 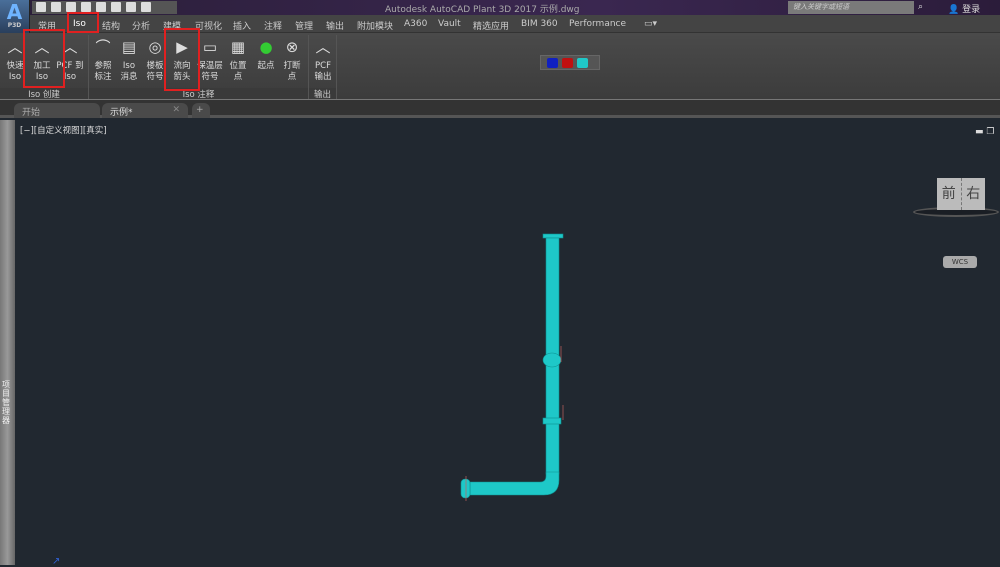 What do you see at coordinates (553, 236) in the screenshot?
I see `top-flange` at bounding box center [553, 236].